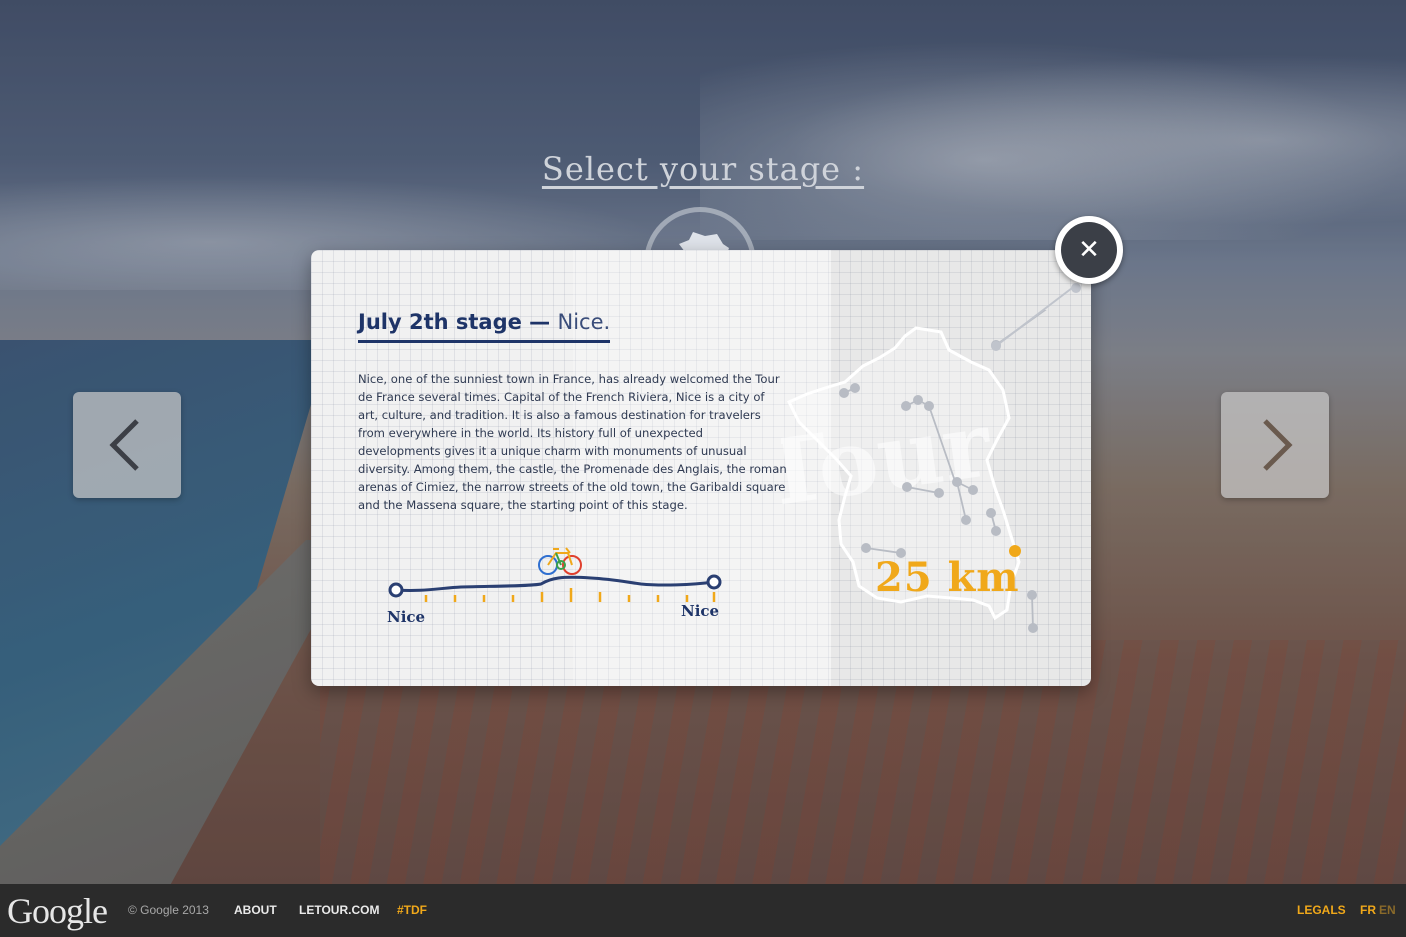 This screenshot has width=1406, height=937. I want to click on tdf-hashtag-link: #TDF, so click(412, 910).